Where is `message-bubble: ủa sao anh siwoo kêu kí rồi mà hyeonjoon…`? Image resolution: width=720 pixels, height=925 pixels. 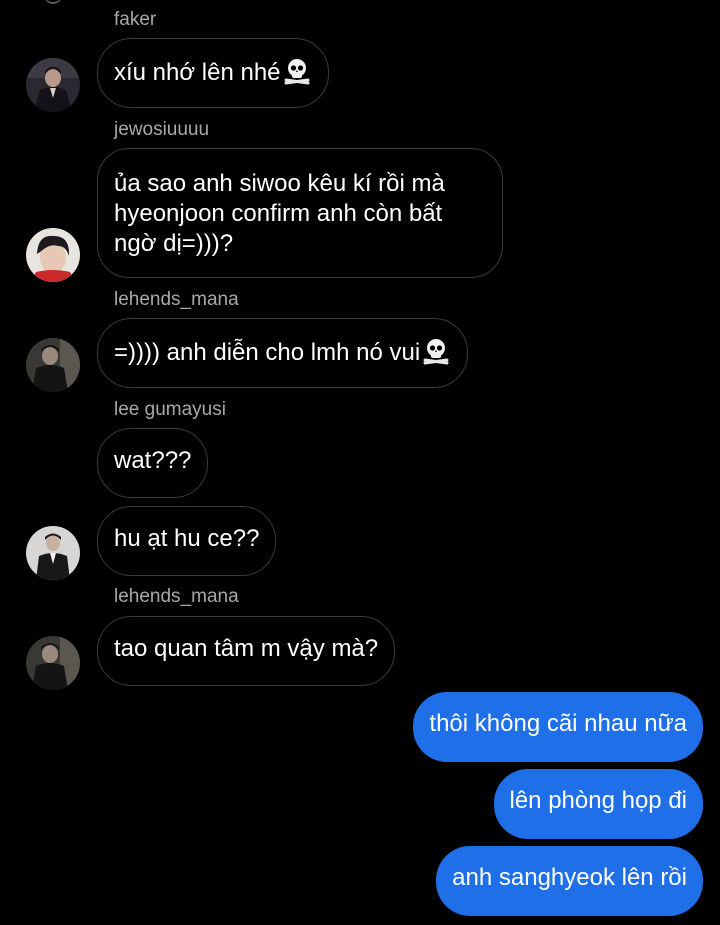 message-bubble: ủa sao anh siwoo kêu kí rồi mà hyeonjoon… is located at coordinates (300, 213).